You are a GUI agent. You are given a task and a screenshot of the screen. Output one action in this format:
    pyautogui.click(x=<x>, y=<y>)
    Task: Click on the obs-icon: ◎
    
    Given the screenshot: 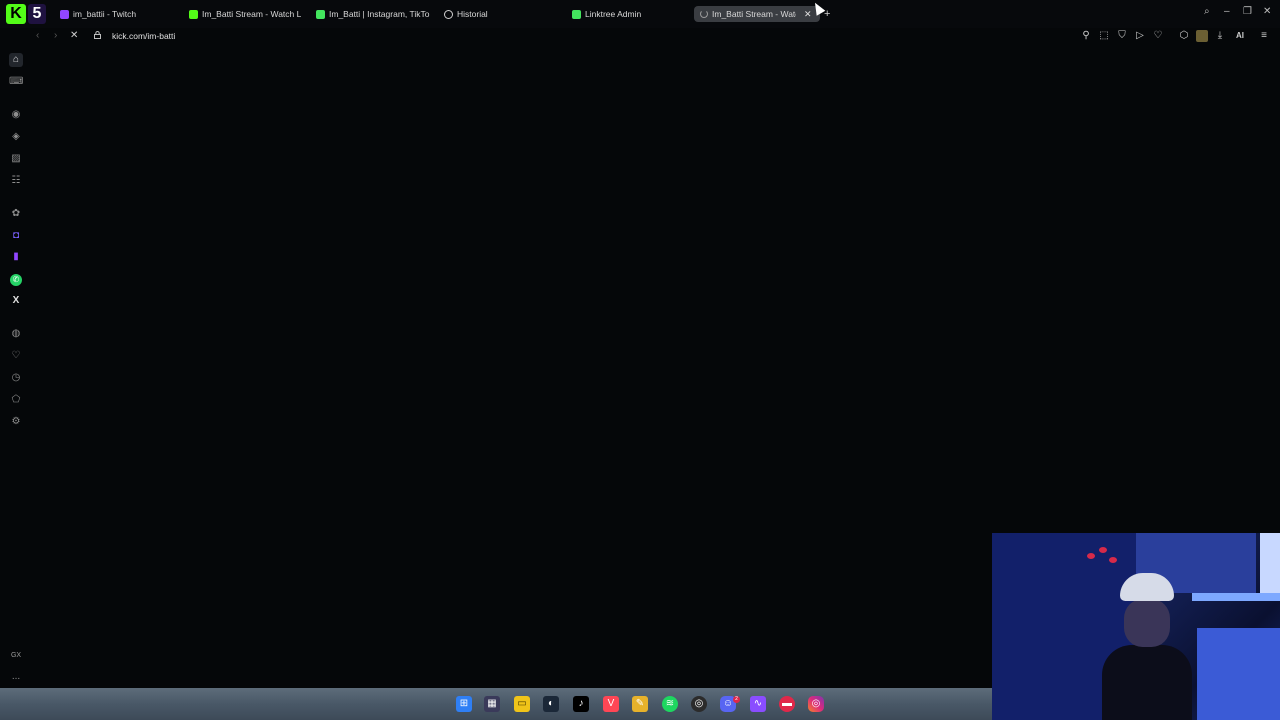 What is the action you would take?
    pyautogui.click(x=699, y=704)
    